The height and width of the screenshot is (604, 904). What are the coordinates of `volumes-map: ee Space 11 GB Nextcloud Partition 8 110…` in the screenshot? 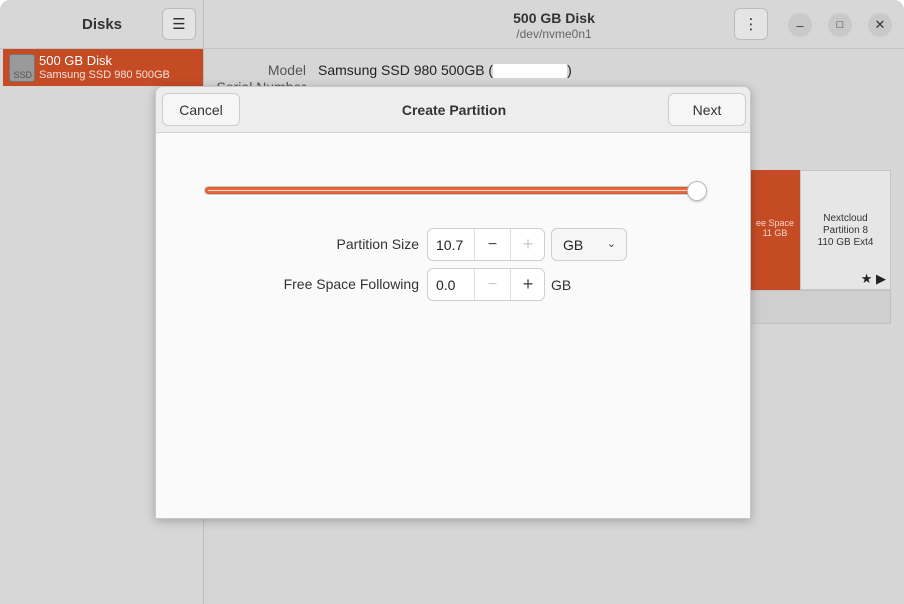 It's located at (820, 230).